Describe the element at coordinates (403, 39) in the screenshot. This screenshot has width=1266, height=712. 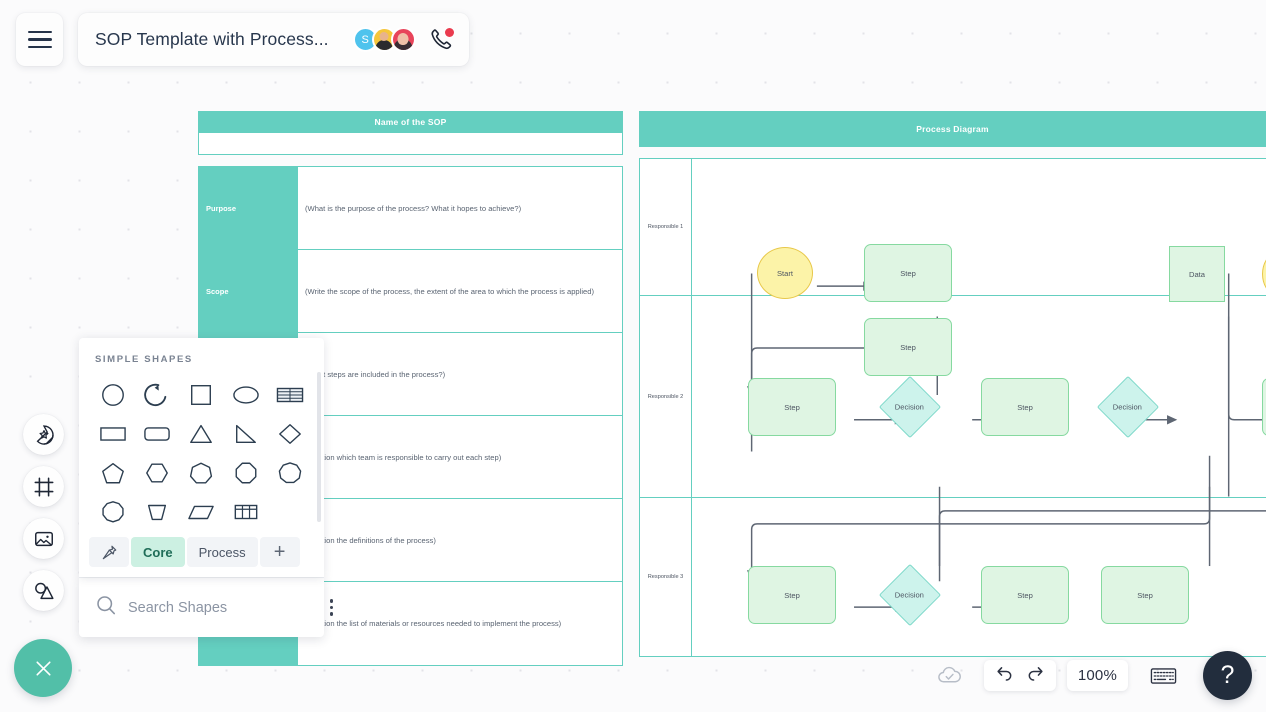
I see `avatar` at that location.